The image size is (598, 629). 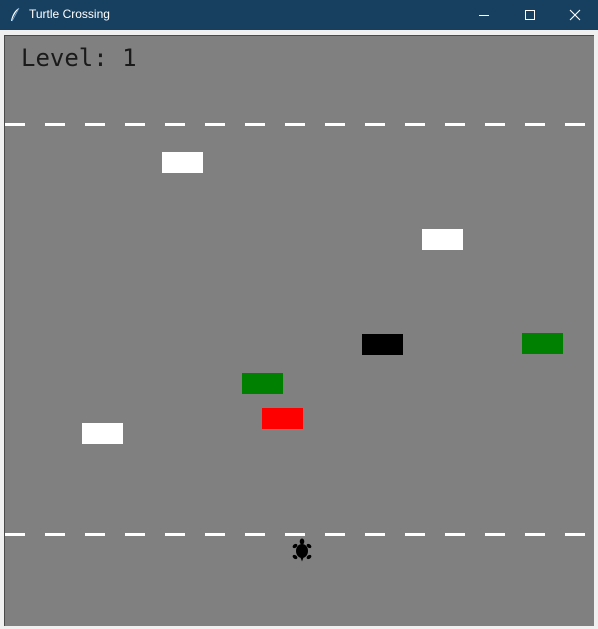 I want to click on top-lane-line, so click(x=300, y=124).